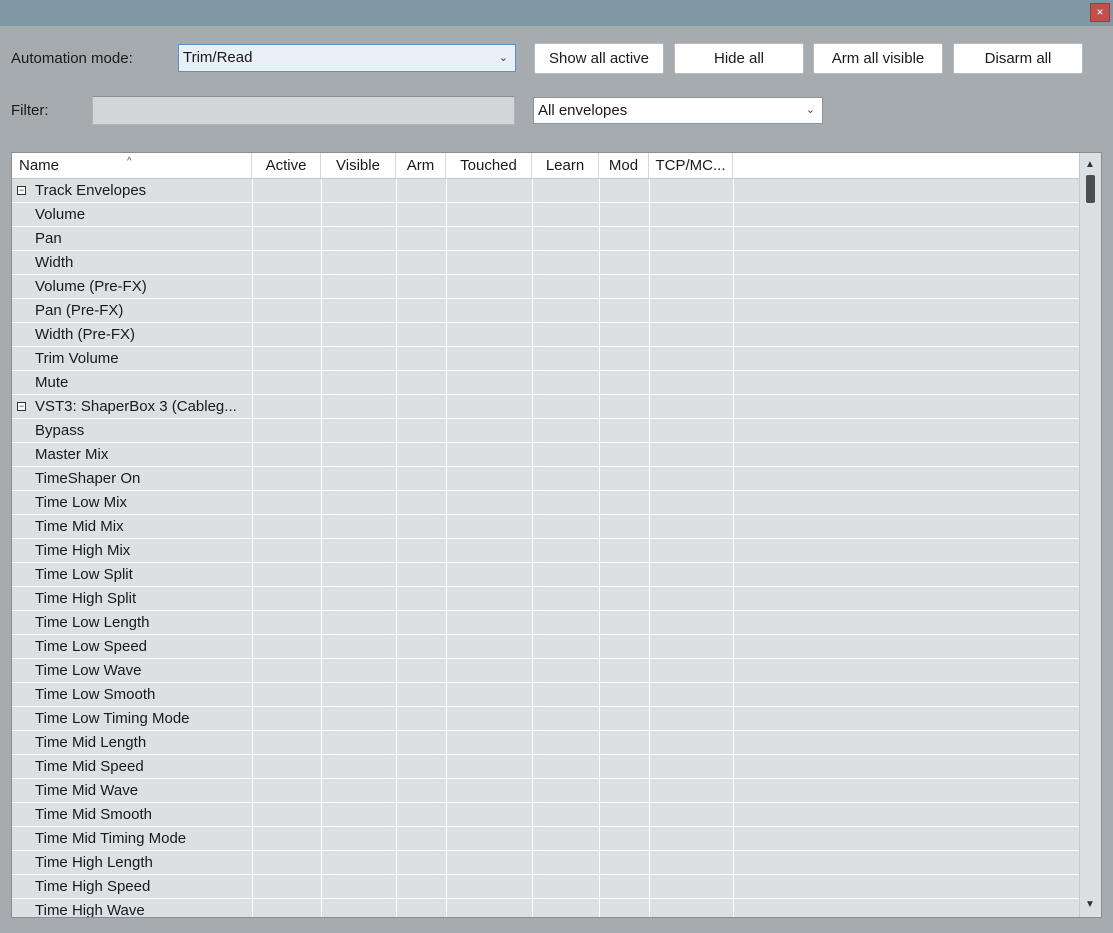  I want to click on table-row: Time High Length, so click(545, 863).